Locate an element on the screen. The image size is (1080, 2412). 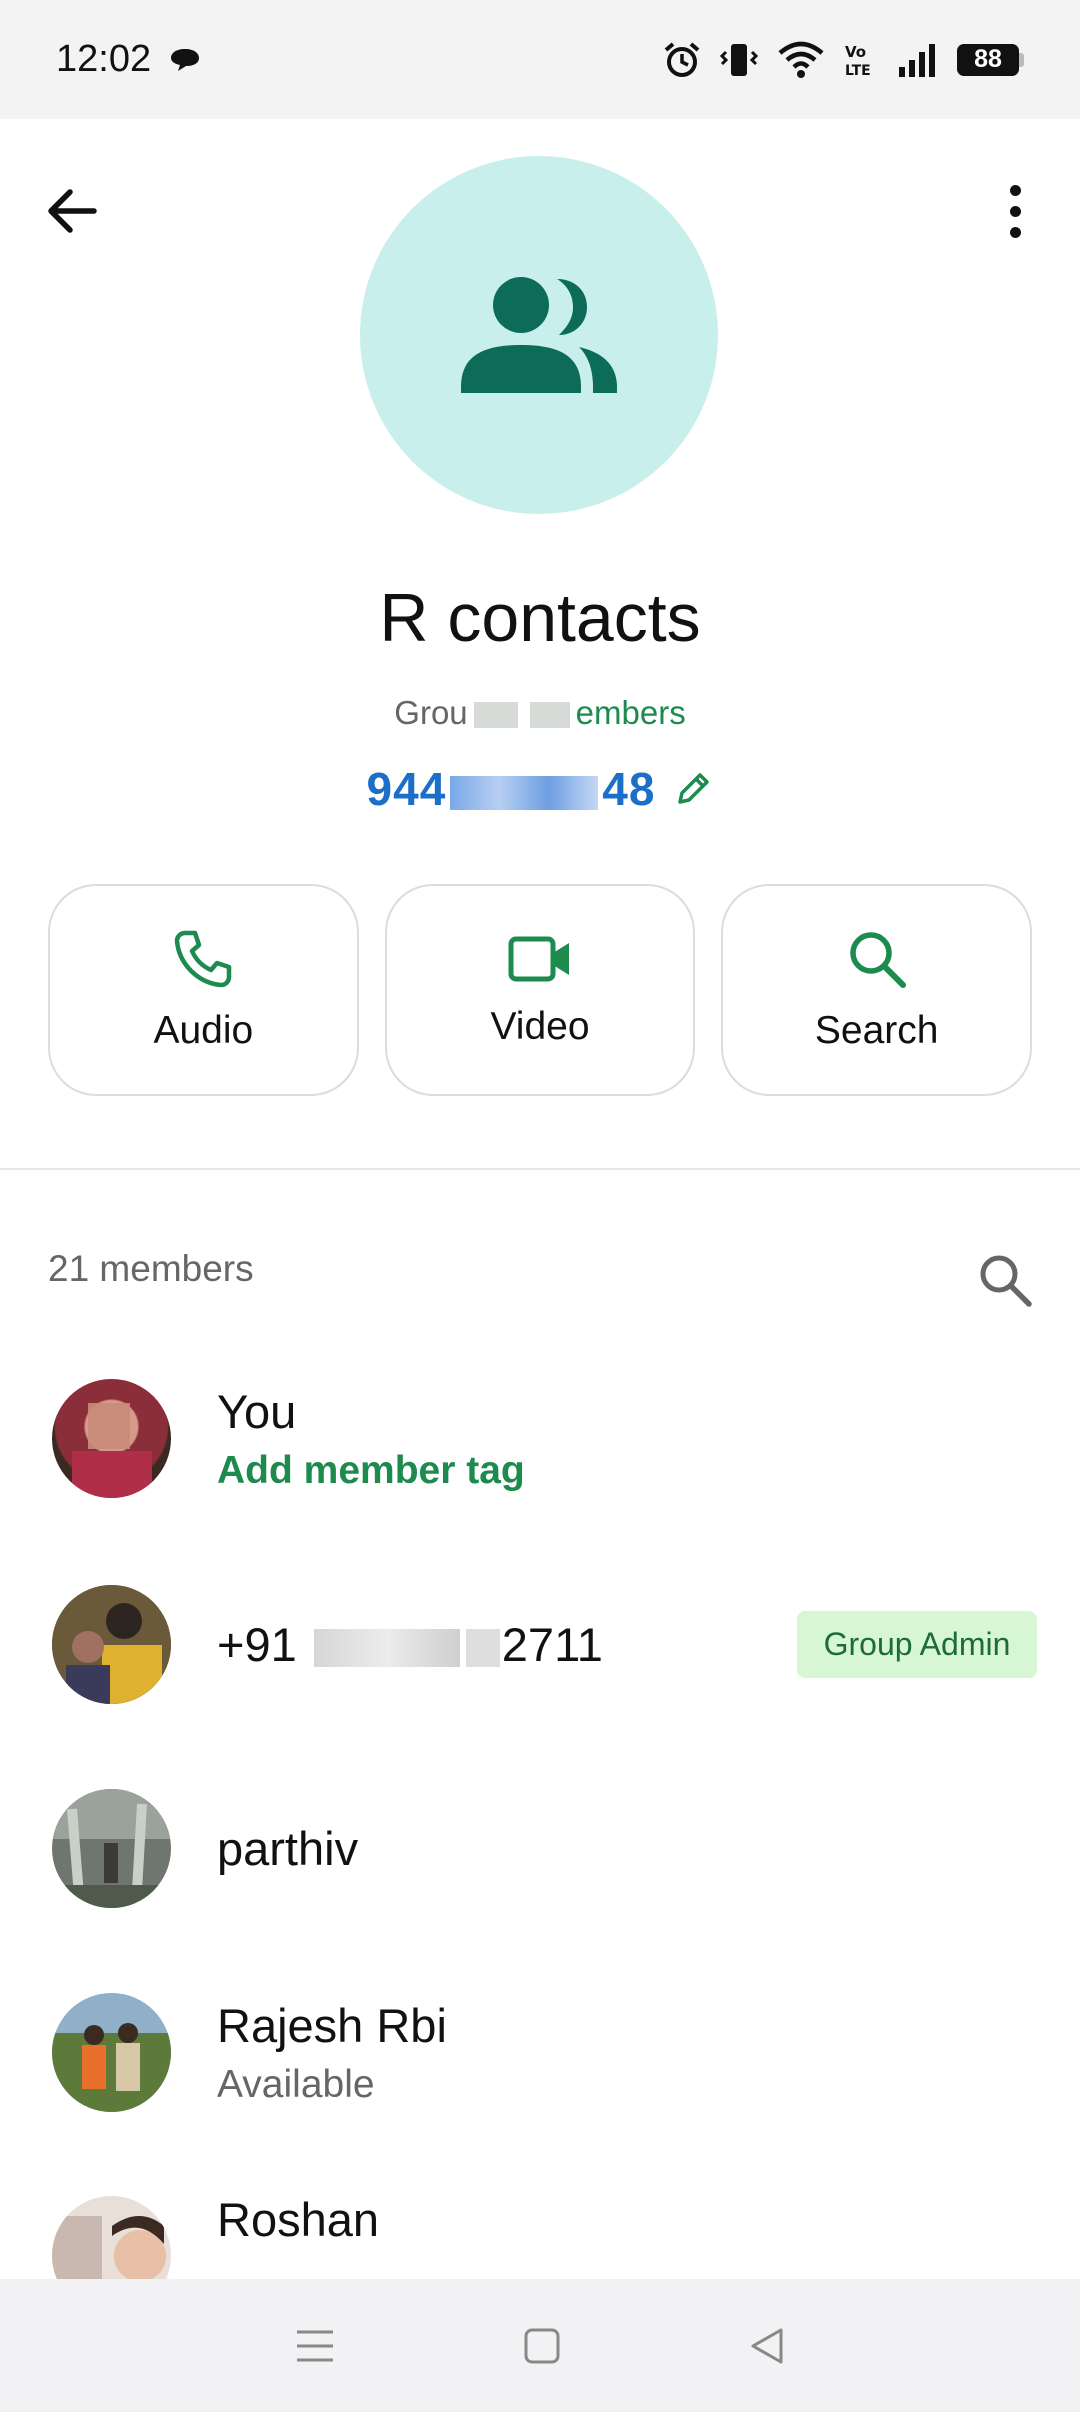
svg-text: Vo is located at coordinates (855, 52).